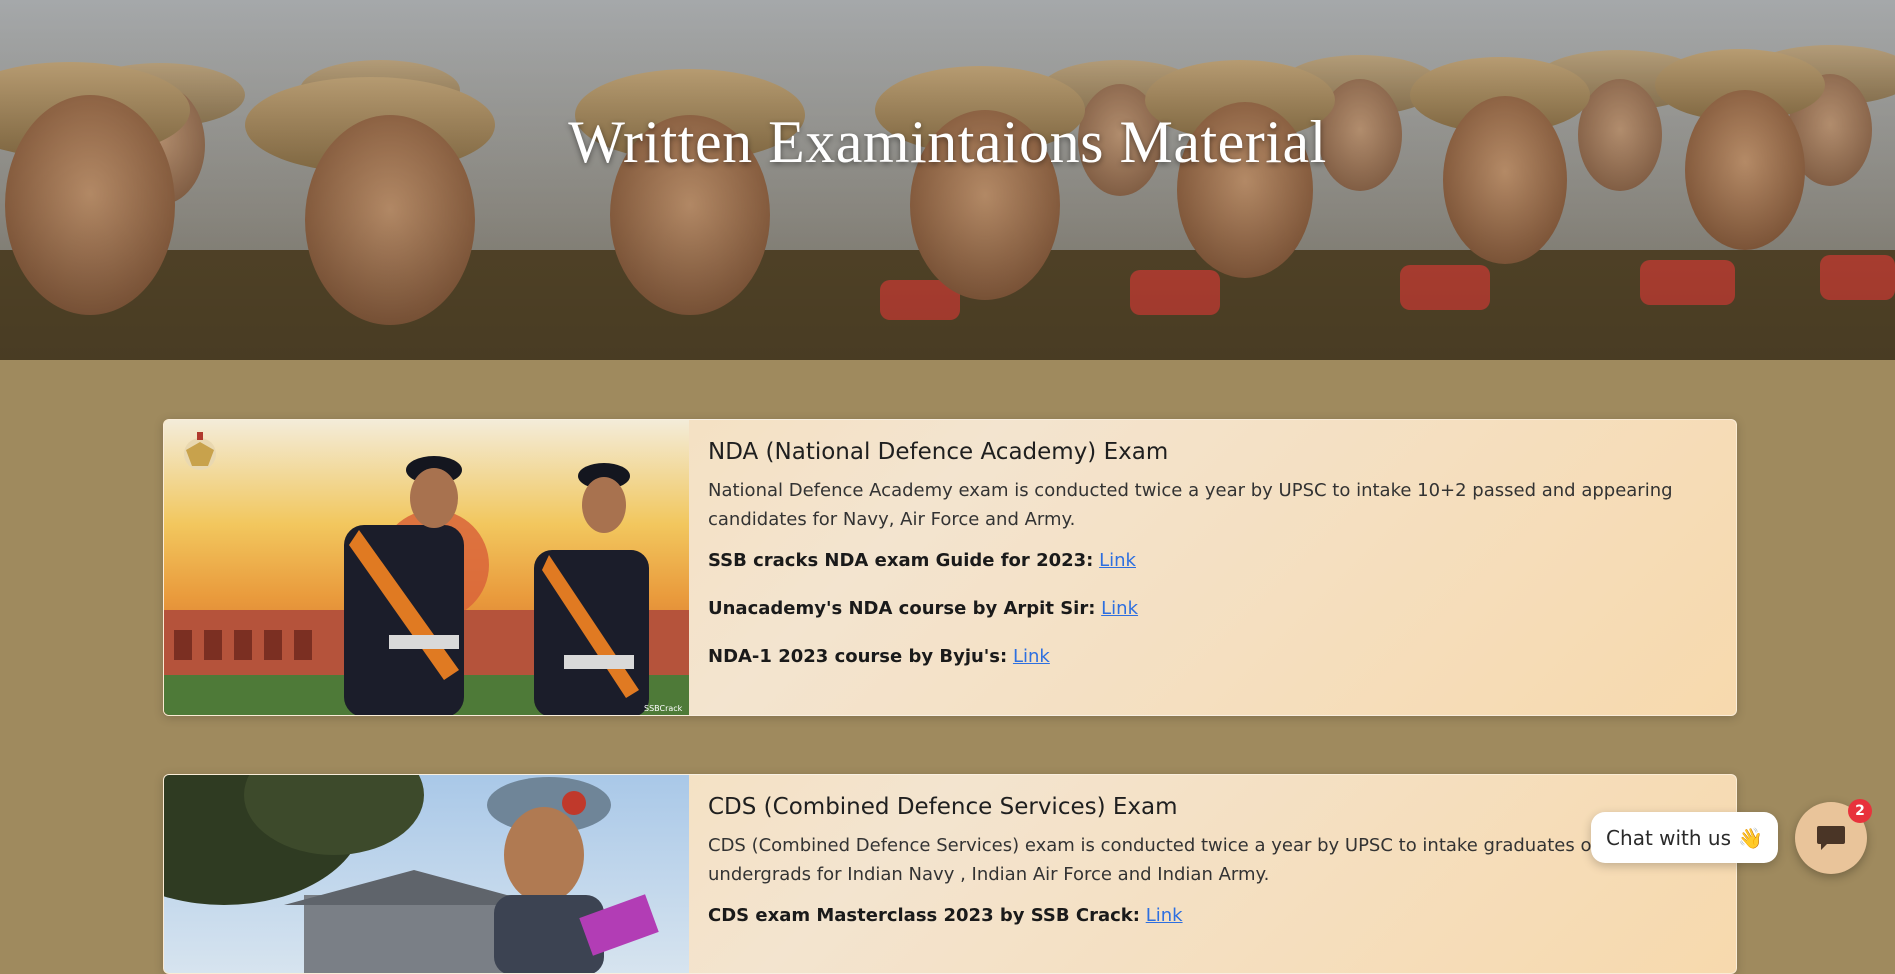 Image resolution: width=1895 pixels, height=974 pixels. Describe the element at coordinates (1750, 837) in the screenshot. I see `waving-hand-icon: 👋` at that location.